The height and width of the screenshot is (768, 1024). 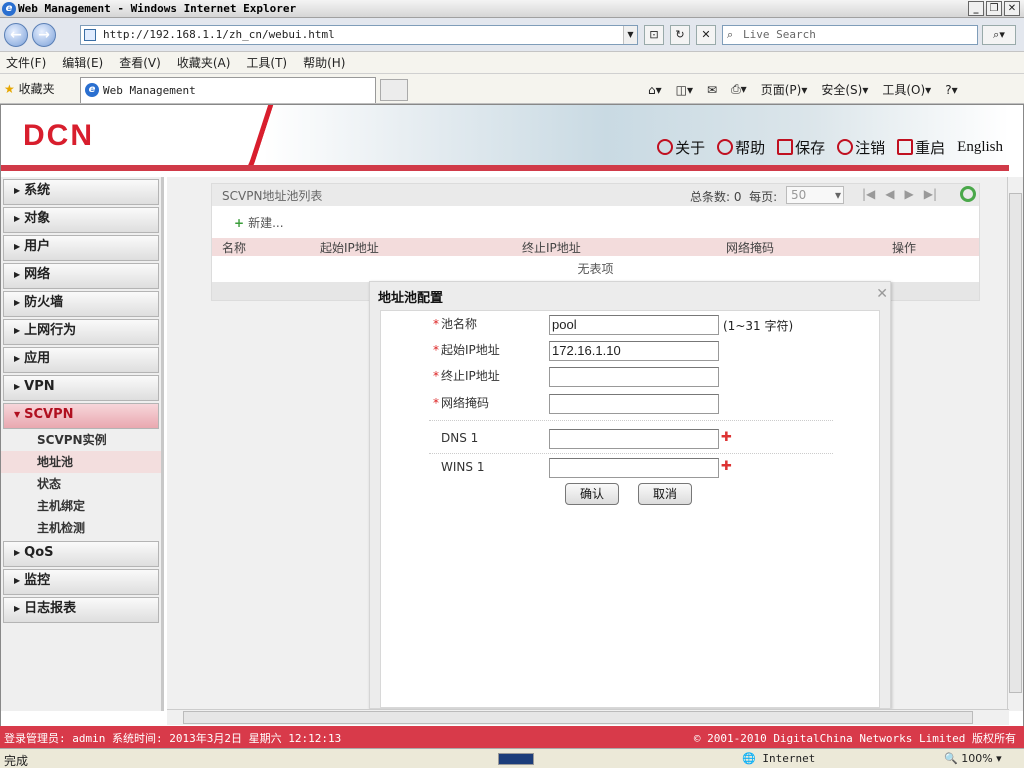 I want to click on col-name: 名称, so click(x=234, y=248).